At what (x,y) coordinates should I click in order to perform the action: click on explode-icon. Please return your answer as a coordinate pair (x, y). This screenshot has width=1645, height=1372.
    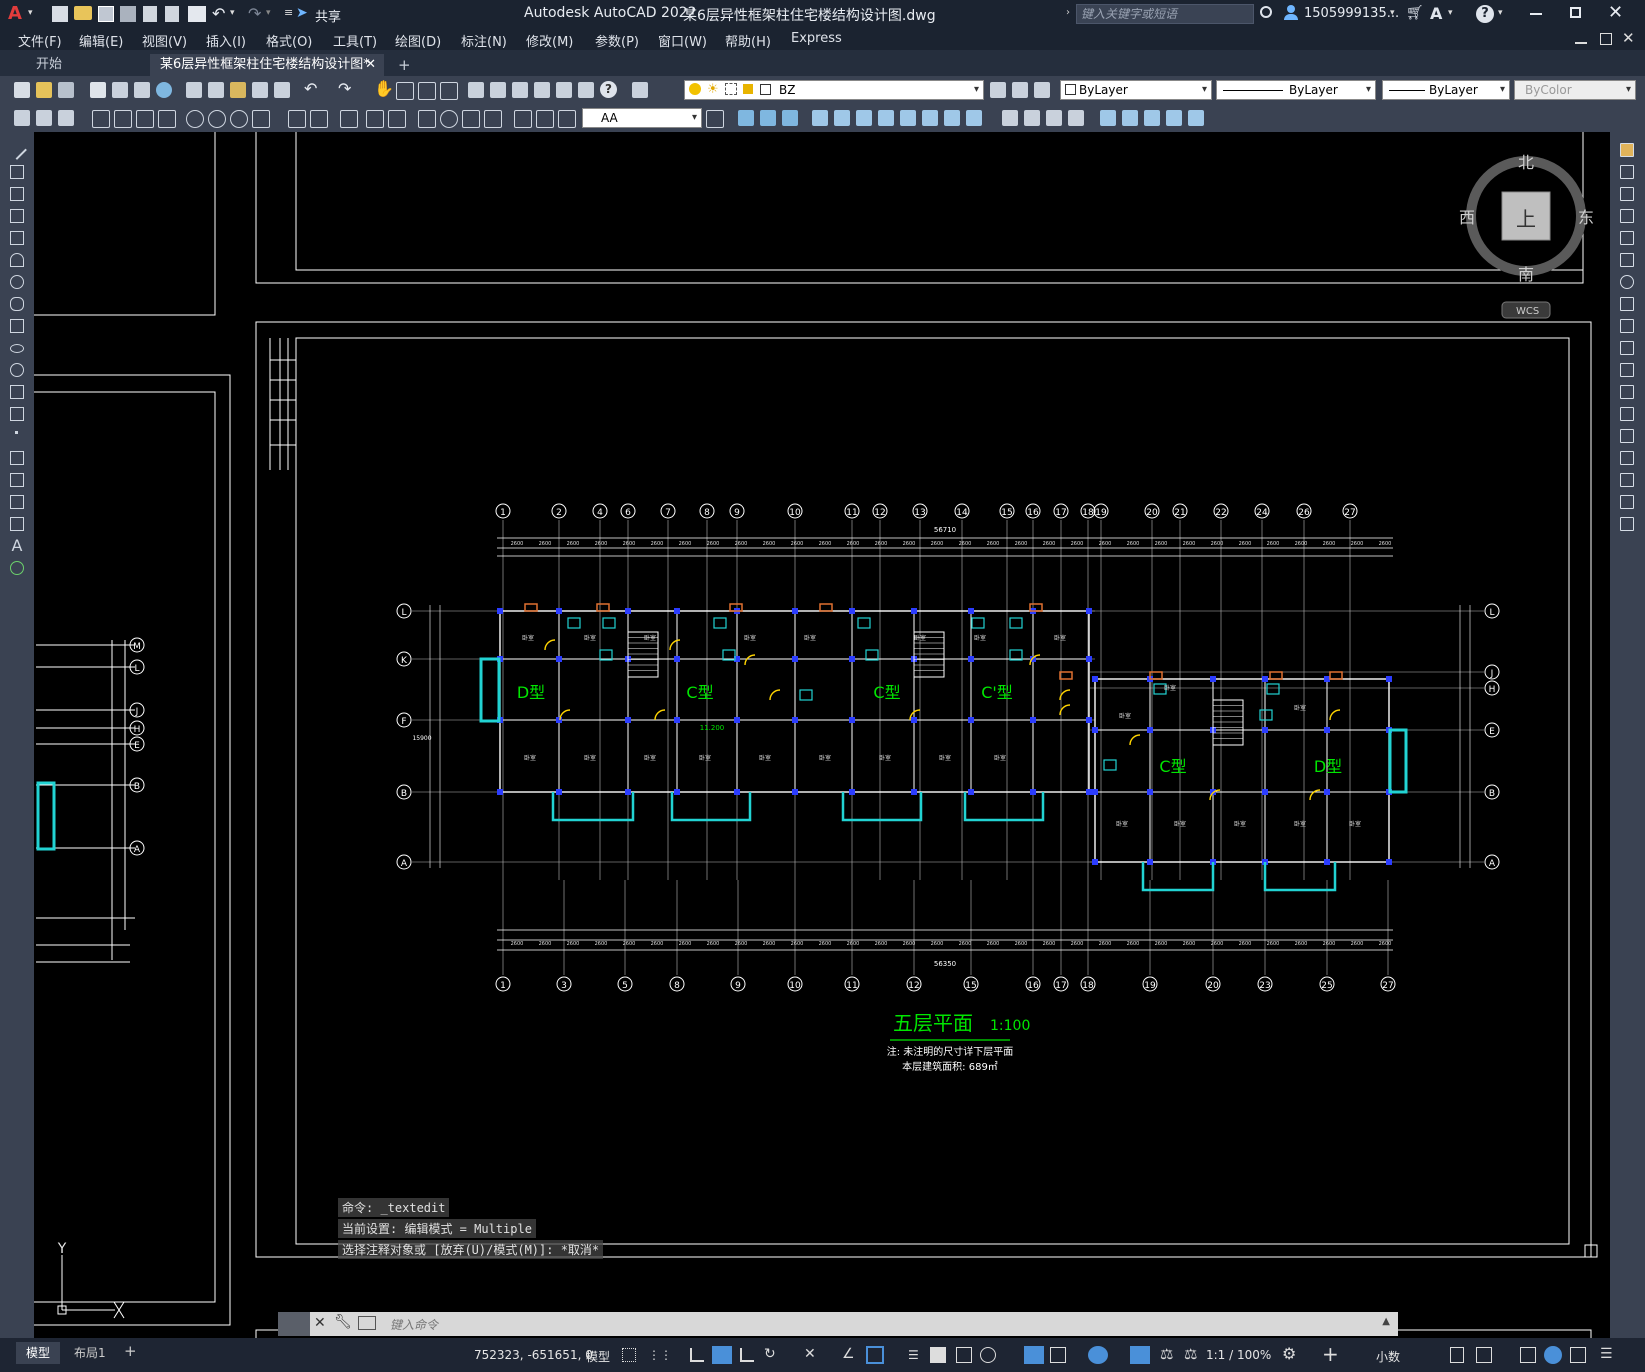
    Looking at the image, I should click on (1627, 524).